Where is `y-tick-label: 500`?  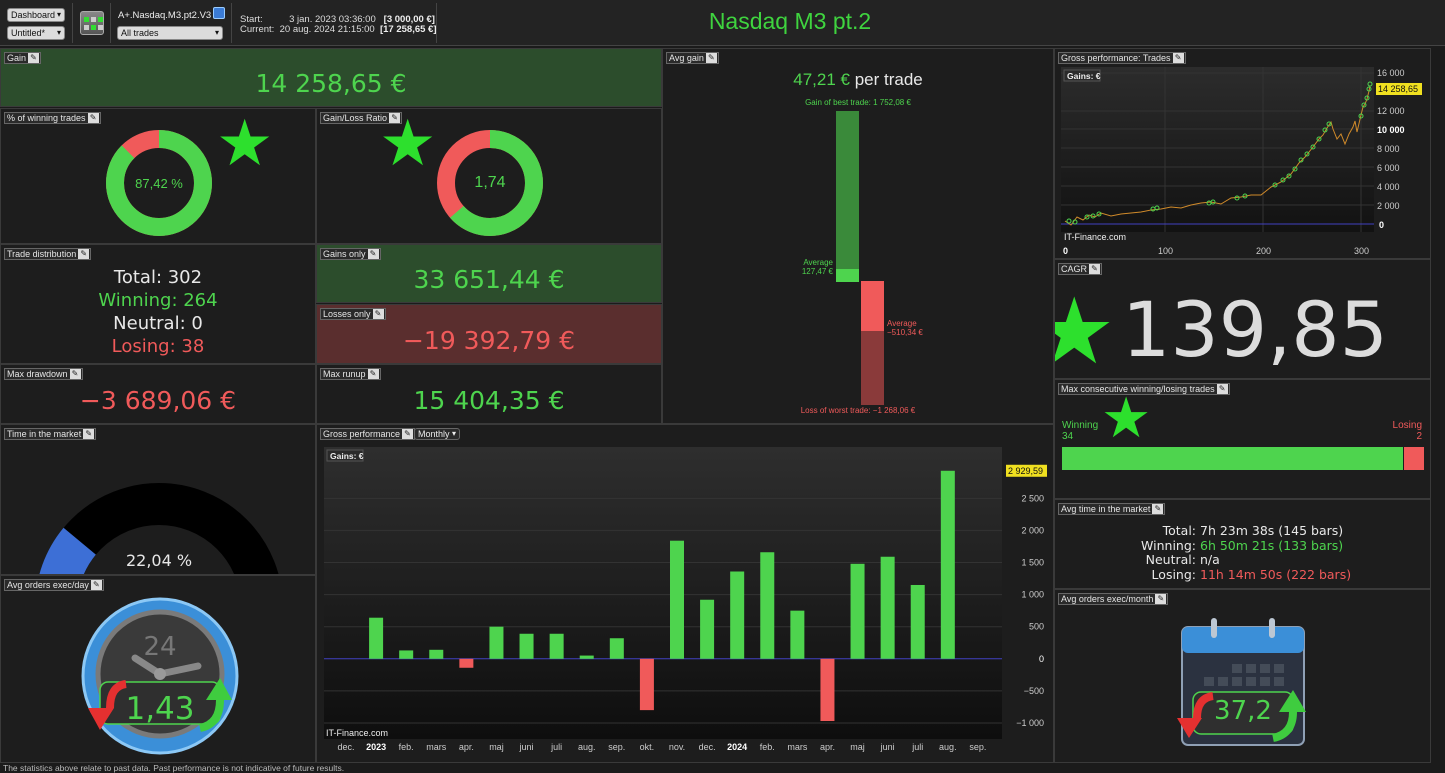 y-tick-label: 500 is located at coordinates (1036, 627).